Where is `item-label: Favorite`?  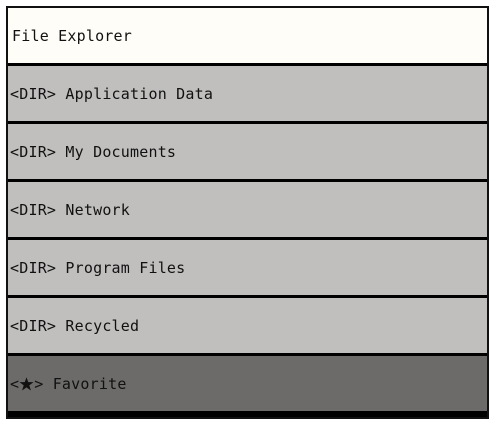 item-label: Favorite is located at coordinates (89, 383).